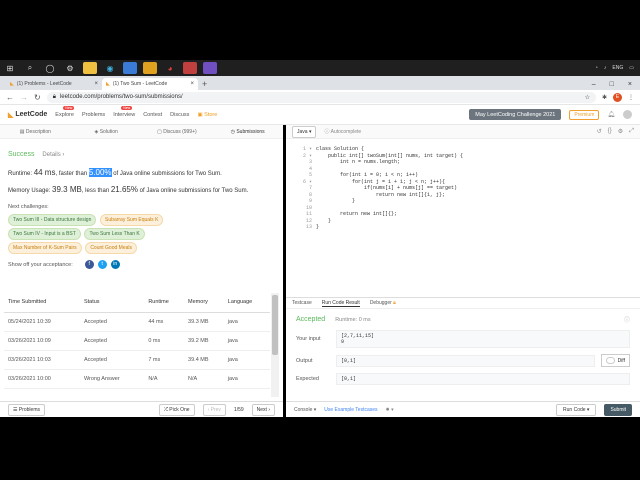 The height and width of the screenshot is (480, 640). Describe the element at coordinates (44, 234) in the screenshot. I see `challenge-pill: Two Sum IV - Input is a BST` at that location.